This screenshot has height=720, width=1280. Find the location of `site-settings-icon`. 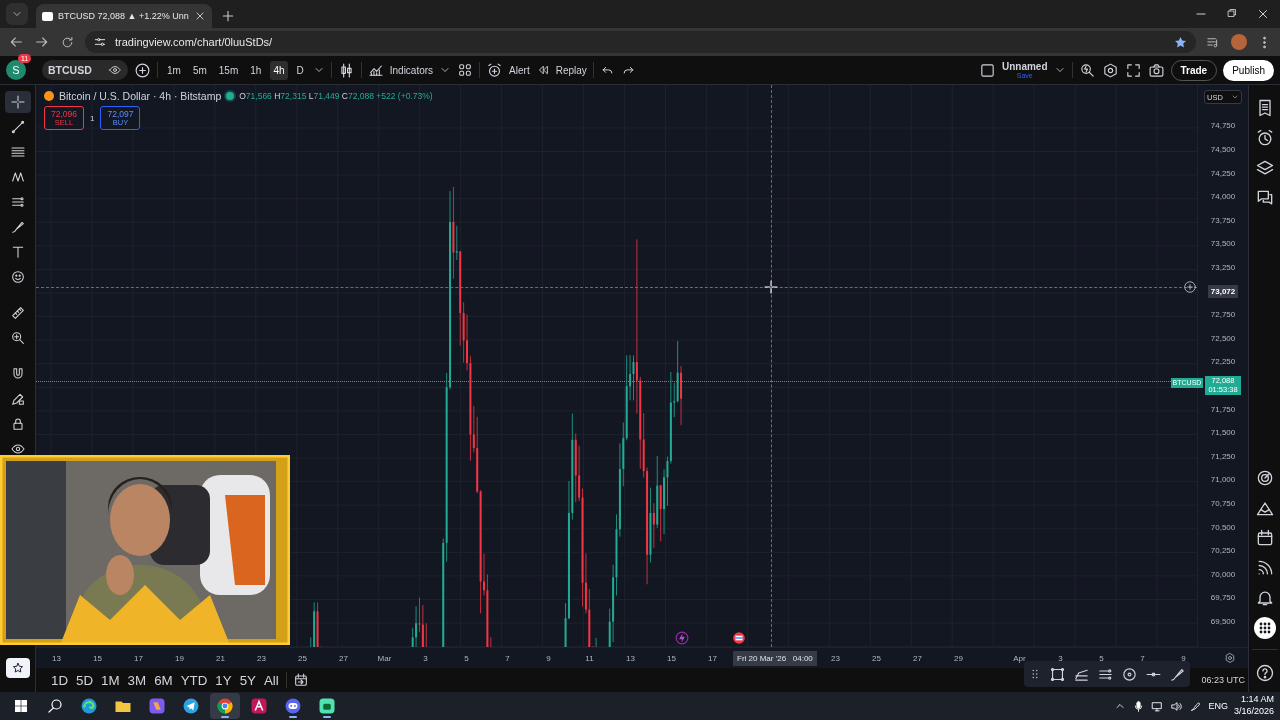

site-settings-icon is located at coordinates (100, 42).